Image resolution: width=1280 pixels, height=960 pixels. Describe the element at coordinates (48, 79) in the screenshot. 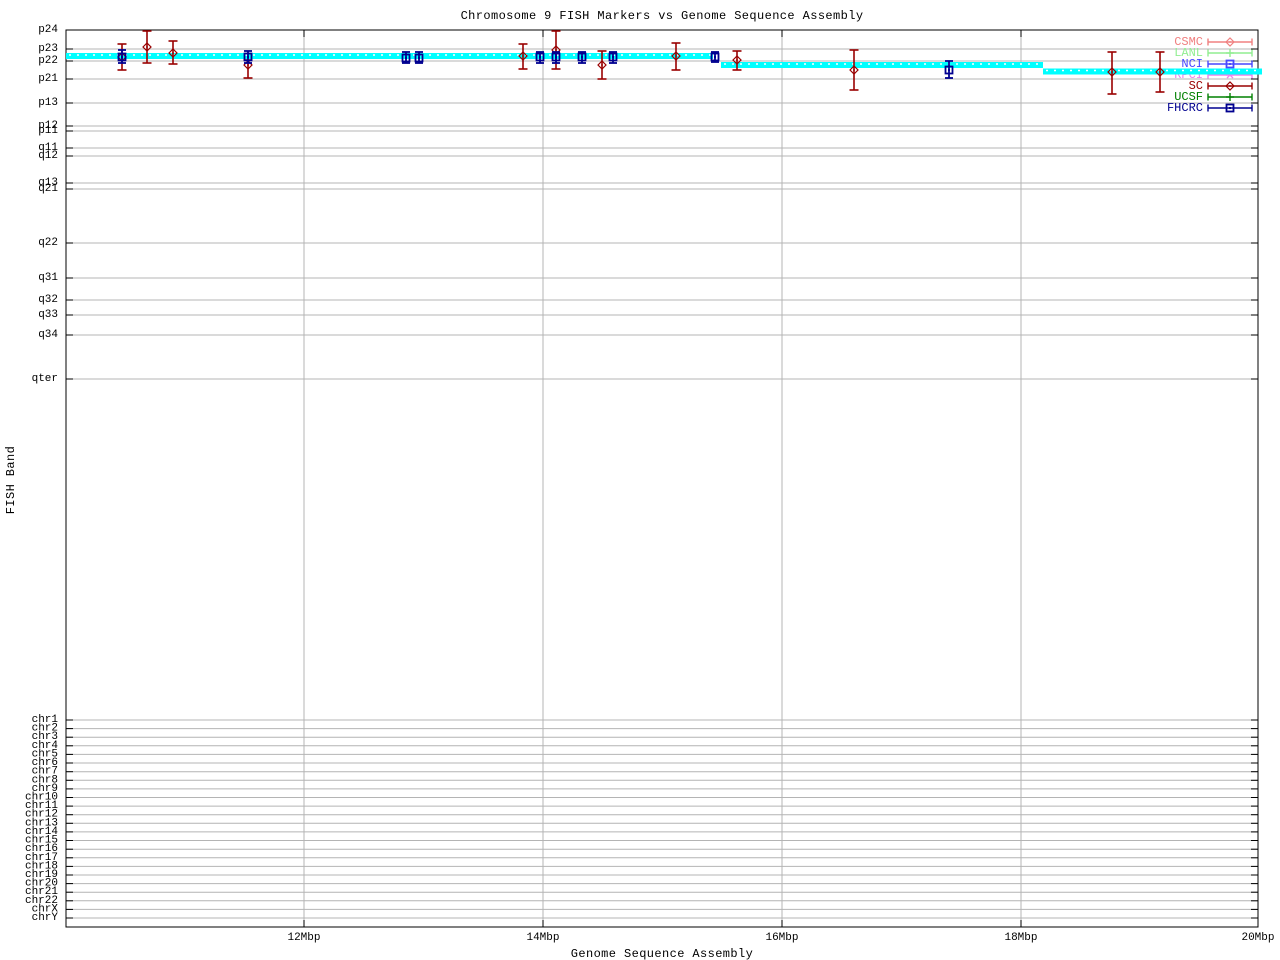

I see `y-tick-label: p21` at that location.